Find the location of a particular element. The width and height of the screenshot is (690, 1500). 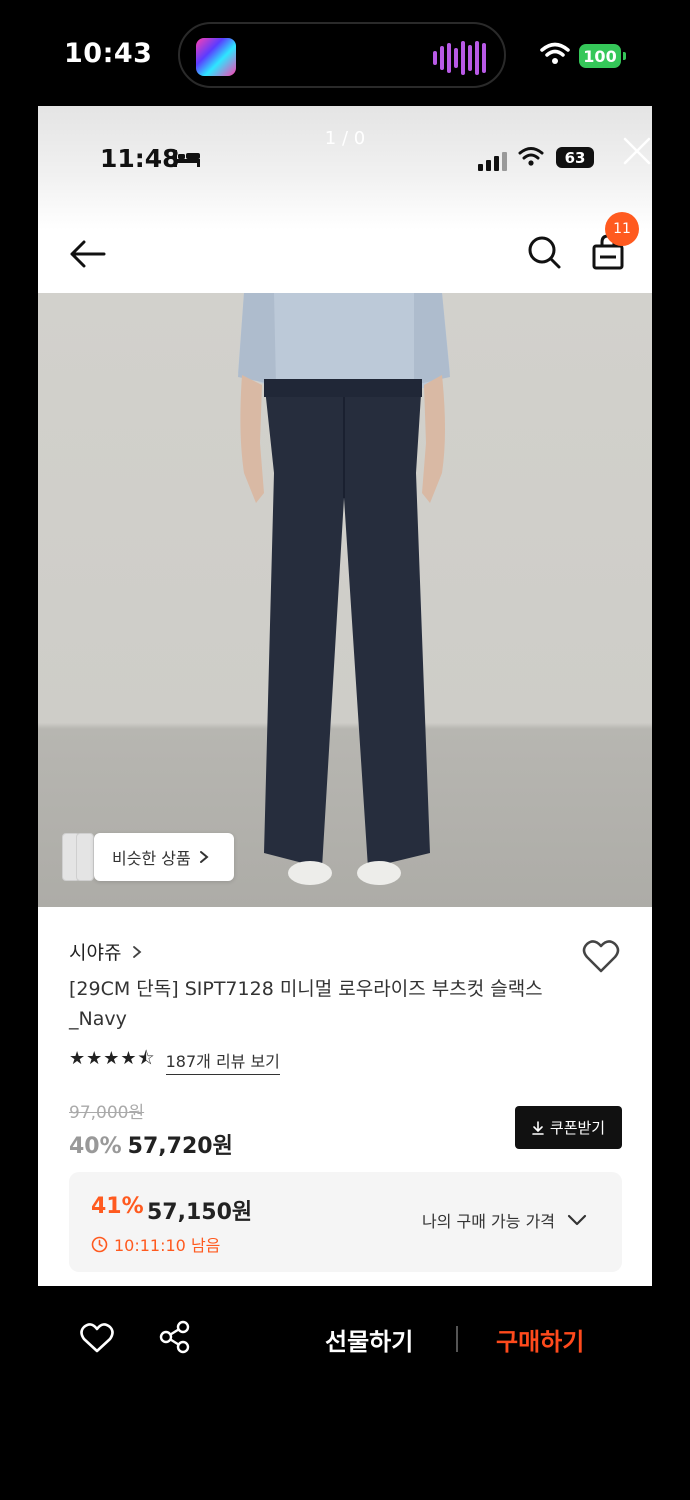

best-price-panel: 41% 57,150원 10:11:10 남음 나의 구매 가능 가격 is located at coordinates (345, 1222).